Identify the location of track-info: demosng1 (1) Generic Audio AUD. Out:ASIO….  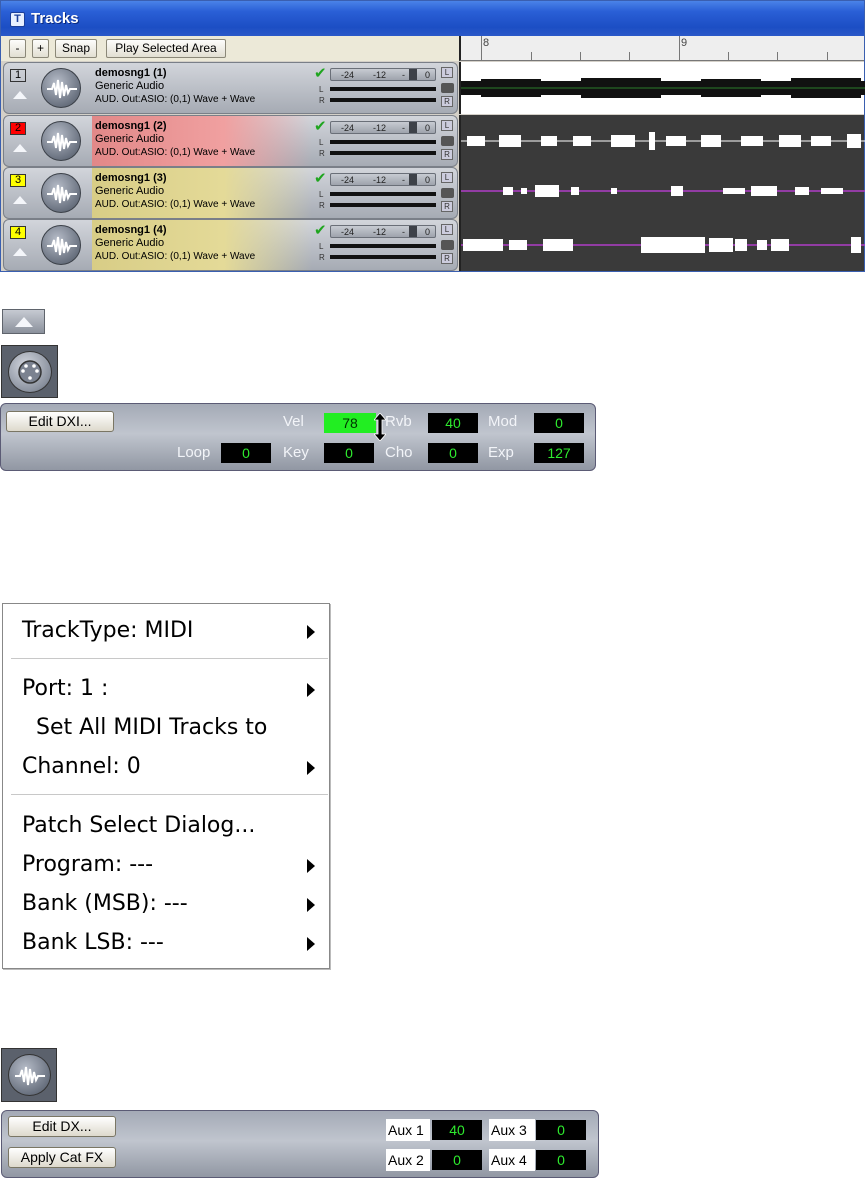
(202, 88).